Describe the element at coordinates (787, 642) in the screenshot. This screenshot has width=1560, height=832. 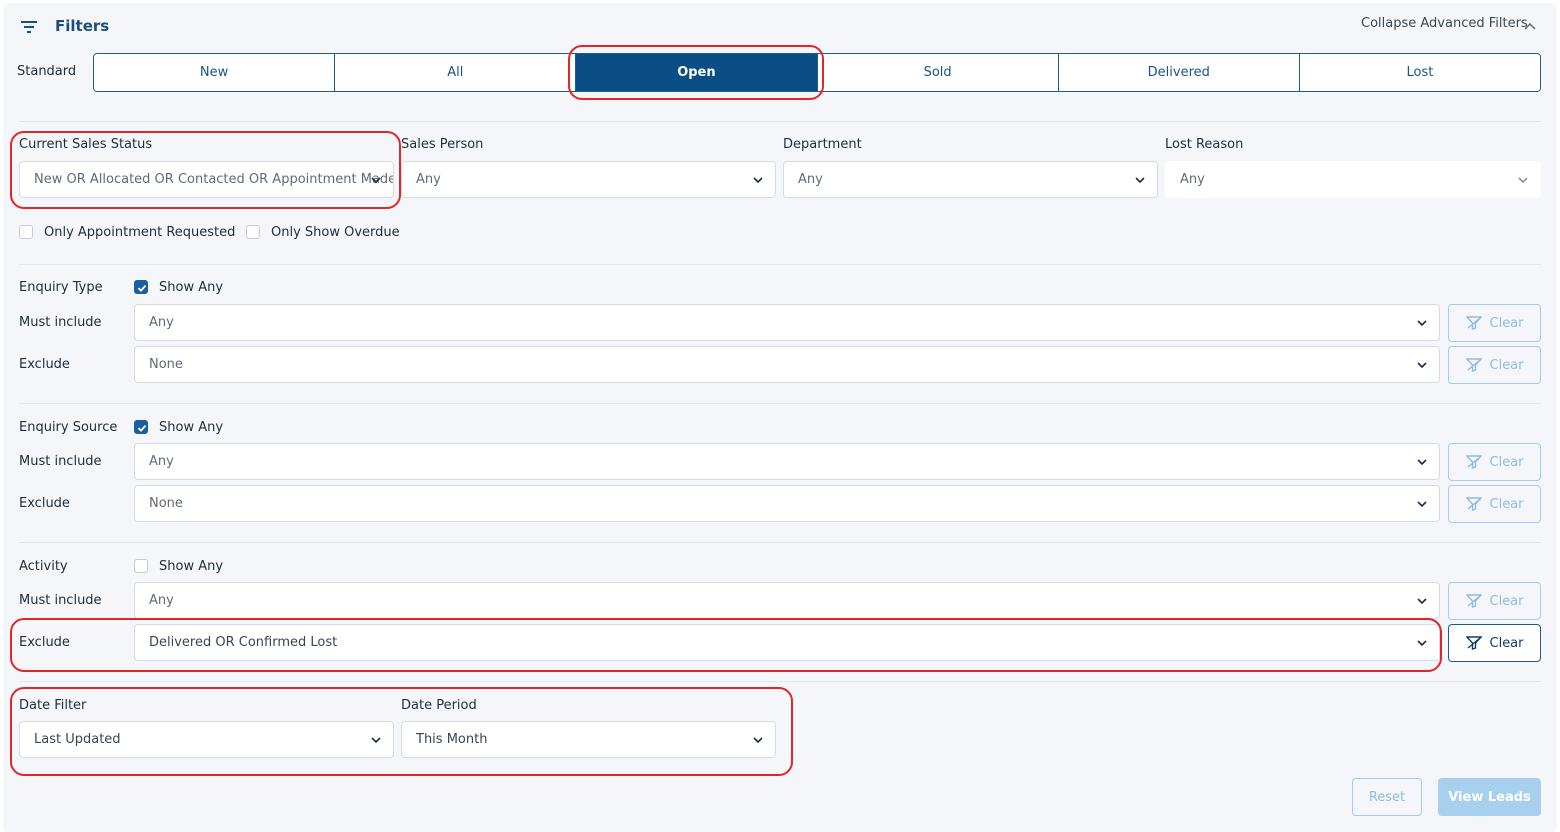
I see `activity-exclude-select: Delivered OR Confirmed Lost` at that location.